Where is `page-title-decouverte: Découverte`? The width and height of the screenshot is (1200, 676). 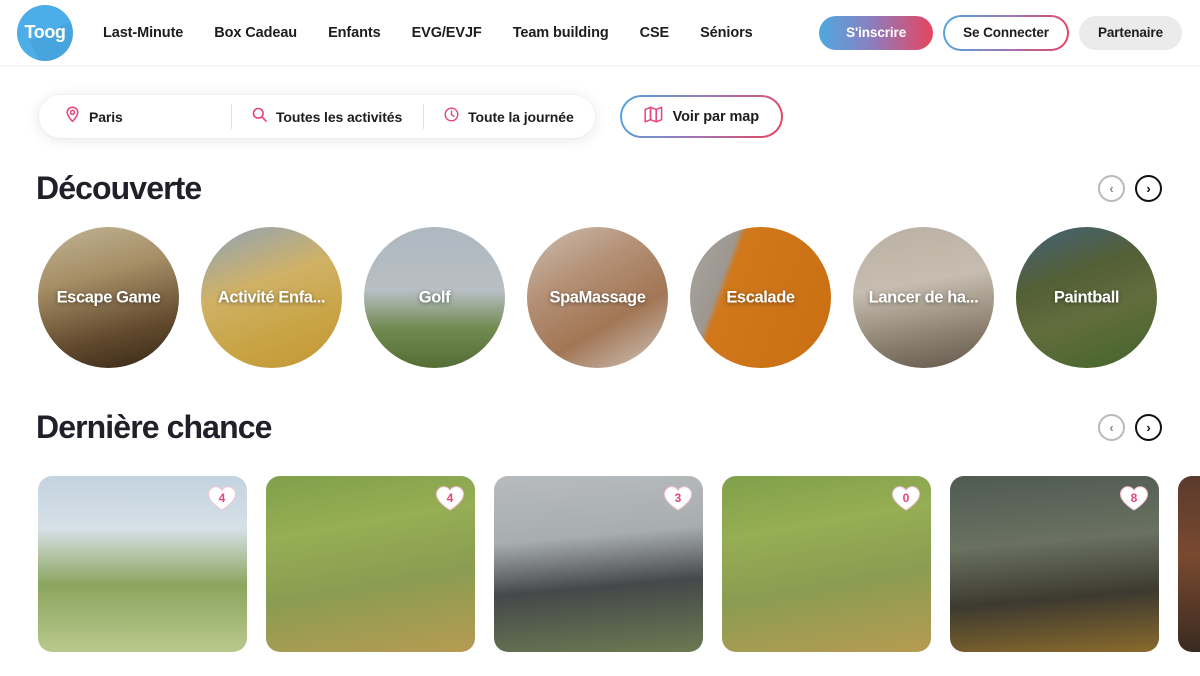
page-title-decouverte: Découverte is located at coordinates (119, 188).